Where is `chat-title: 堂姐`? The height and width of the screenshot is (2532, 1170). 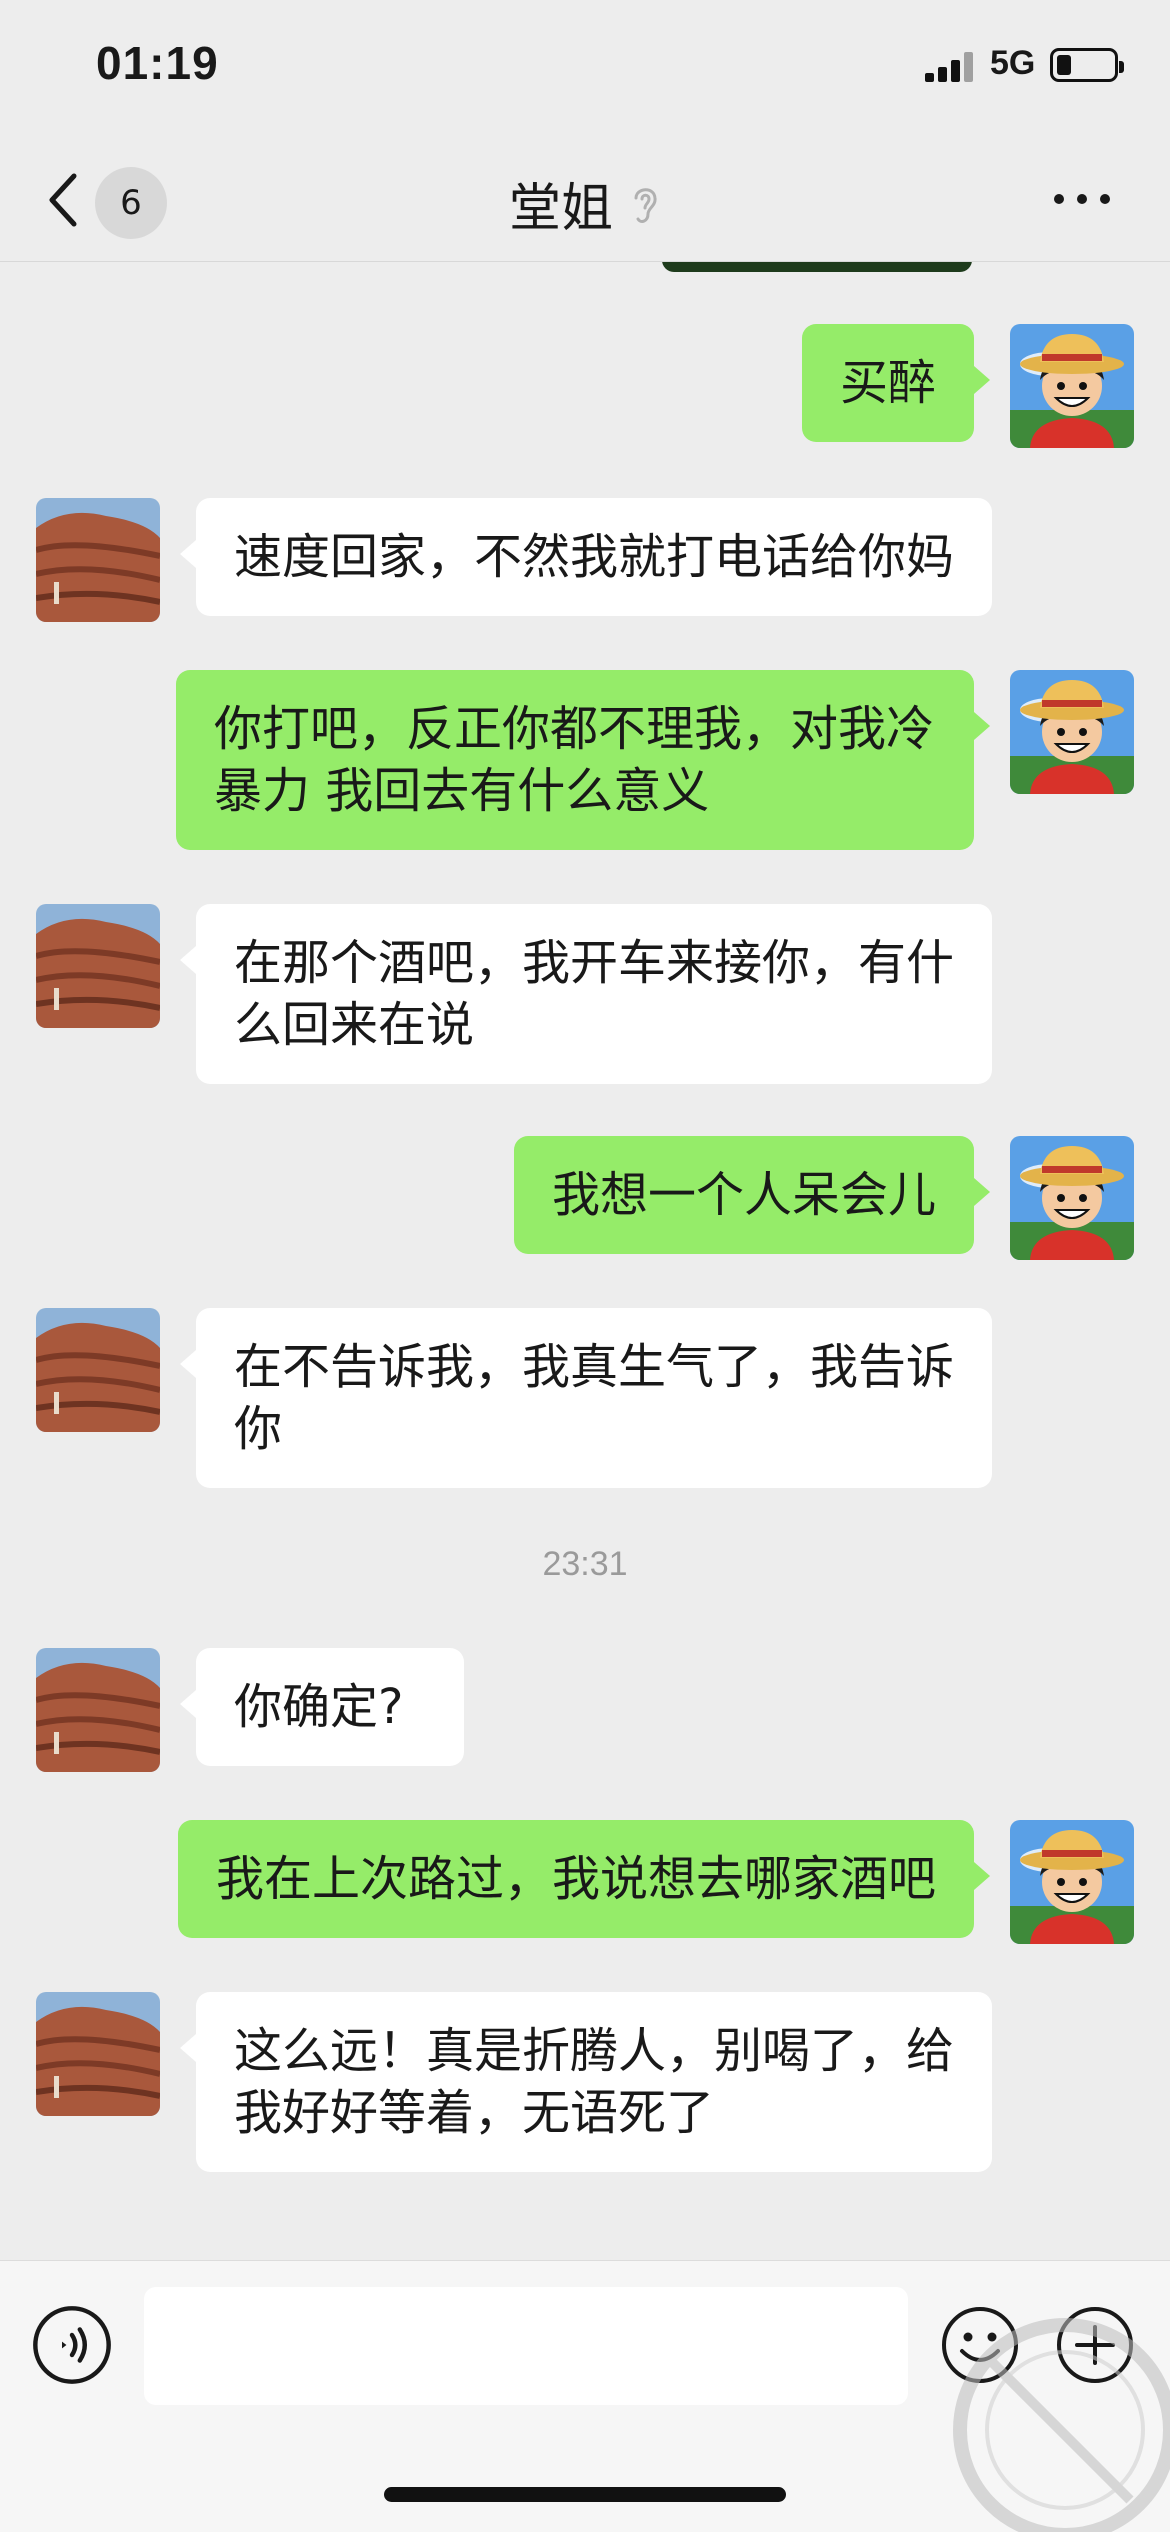 chat-title: 堂姐 is located at coordinates (560, 209).